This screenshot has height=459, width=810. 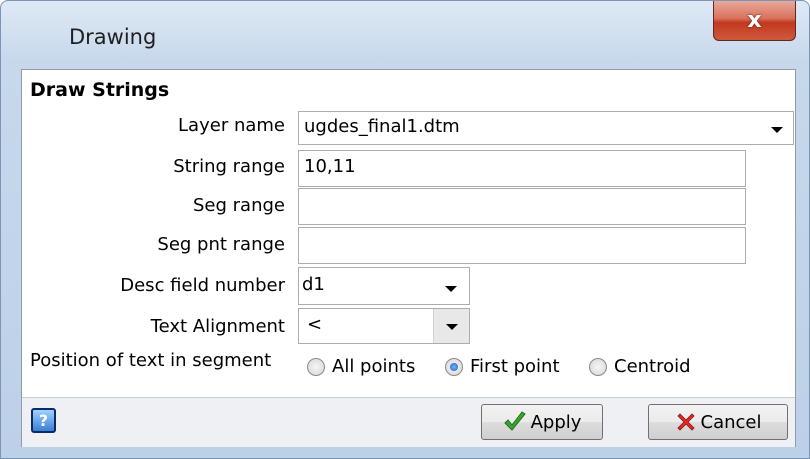 I want to click on layer-name-dropdown: ugdes_final1.dtm, so click(x=546, y=128).